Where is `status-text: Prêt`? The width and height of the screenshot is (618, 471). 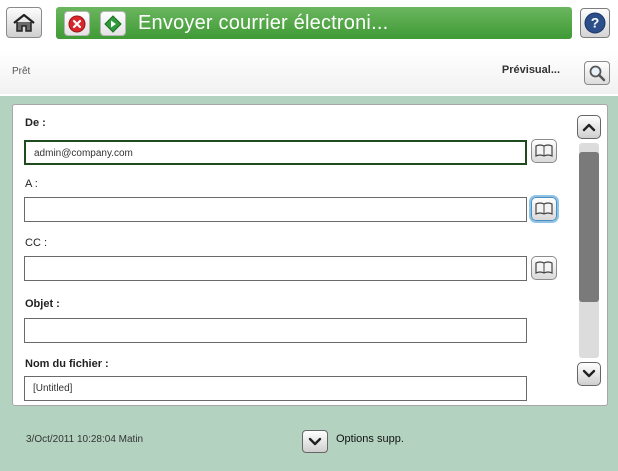 status-text: Prêt is located at coordinates (21, 71).